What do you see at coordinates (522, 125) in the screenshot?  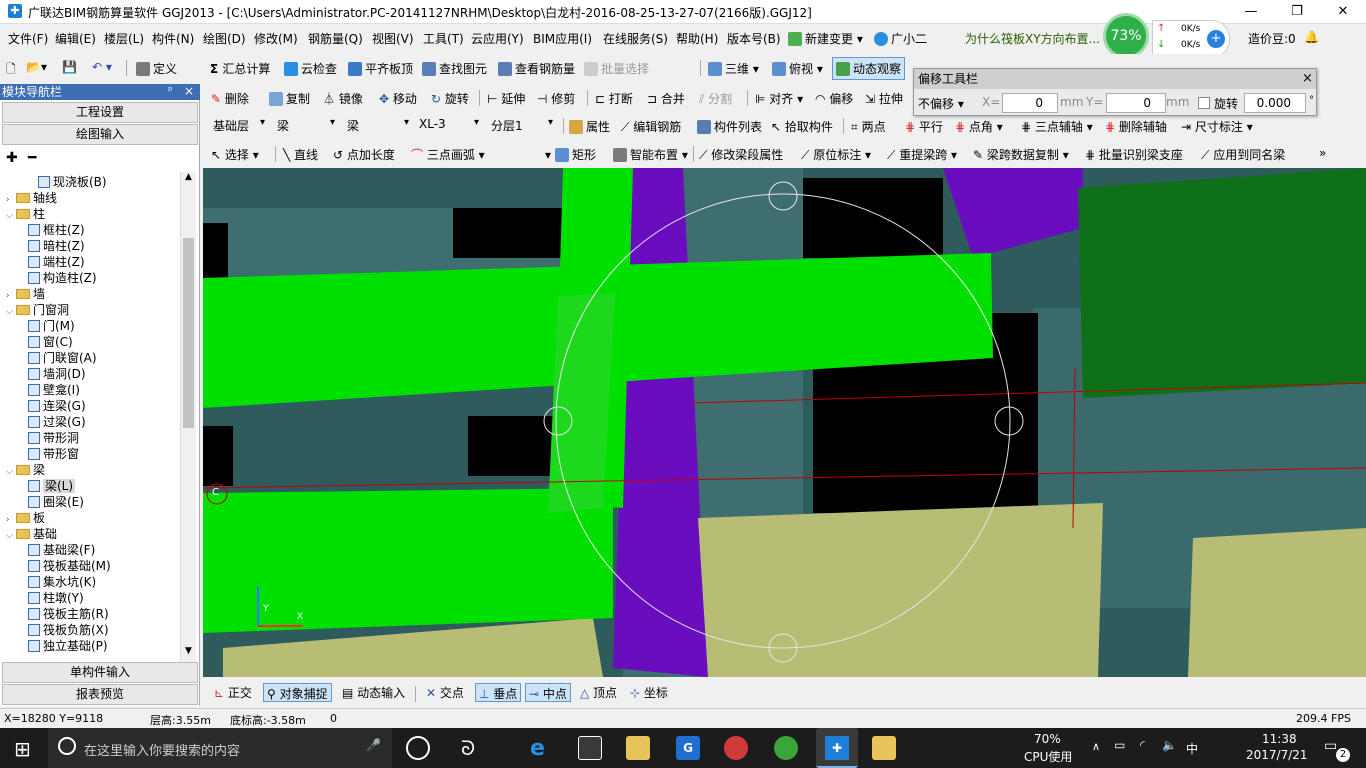 I see `layer-select: 分层1` at bounding box center [522, 125].